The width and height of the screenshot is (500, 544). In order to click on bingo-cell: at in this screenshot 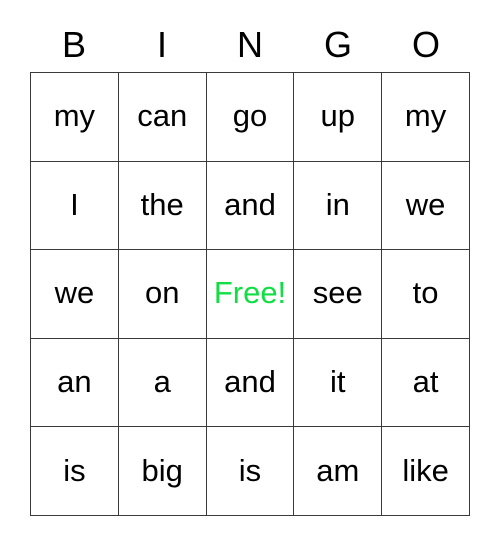, I will do `click(426, 383)`.